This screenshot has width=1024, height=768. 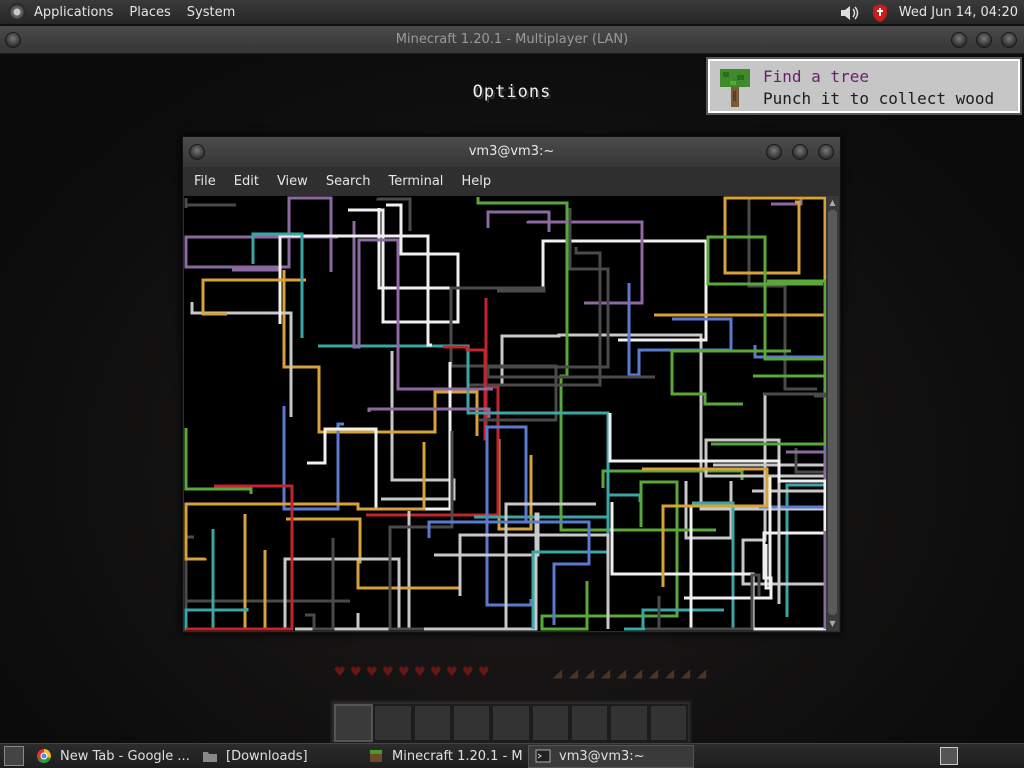 What do you see at coordinates (735, 88) in the screenshot?
I see `tree-icon` at bounding box center [735, 88].